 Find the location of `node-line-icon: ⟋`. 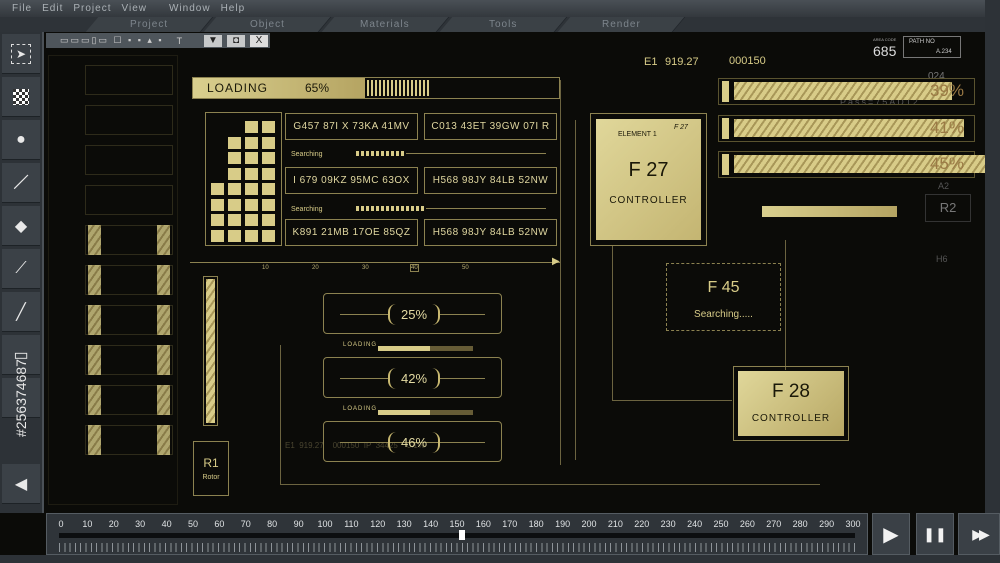

node-line-icon: ⟋ is located at coordinates (21, 268).